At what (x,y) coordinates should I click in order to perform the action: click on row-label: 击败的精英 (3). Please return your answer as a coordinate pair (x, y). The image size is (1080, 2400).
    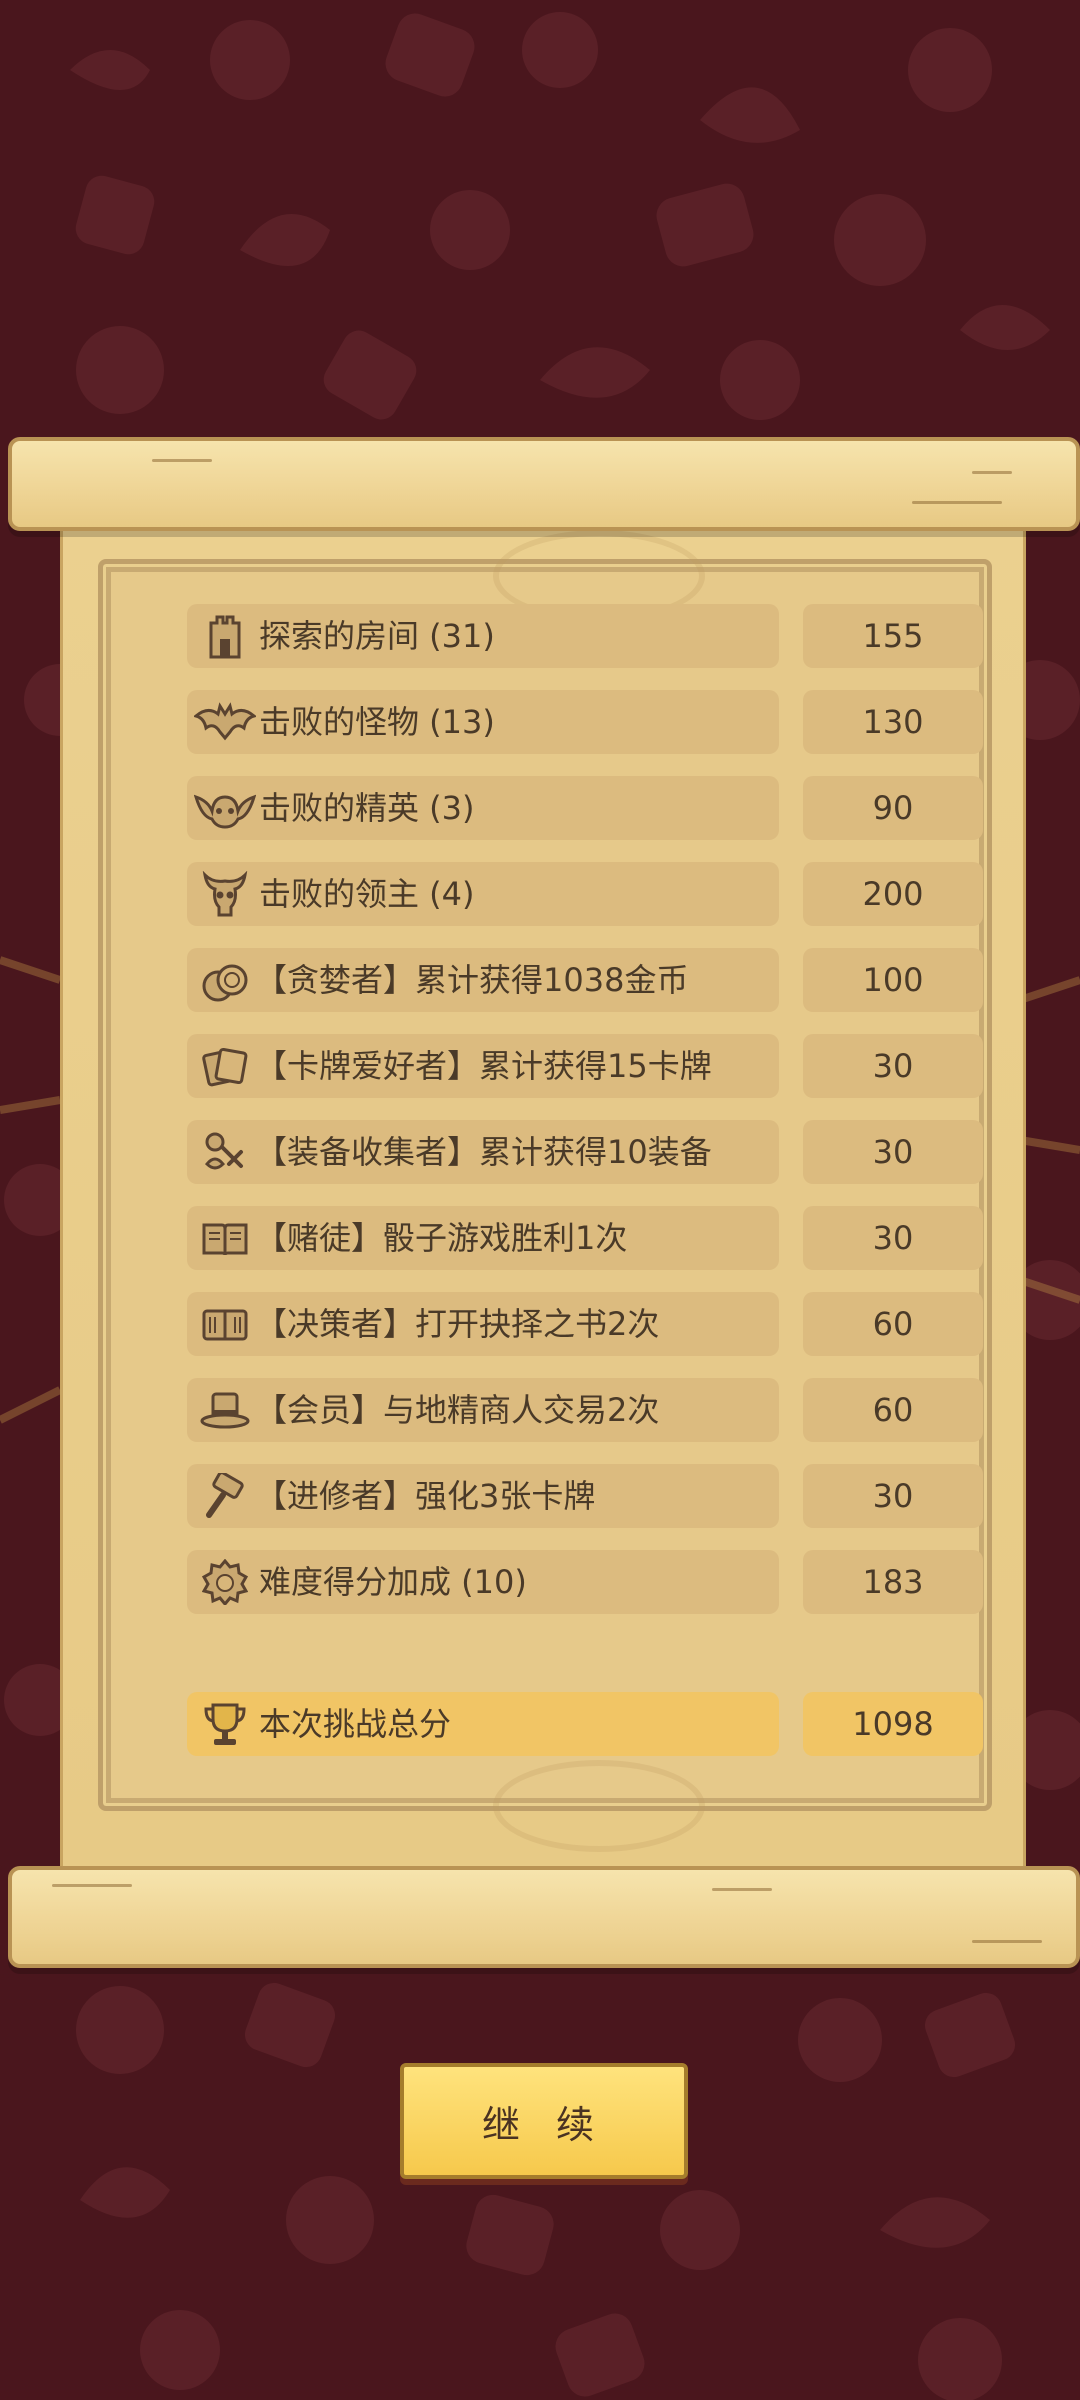
    Looking at the image, I should click on (367, 808).